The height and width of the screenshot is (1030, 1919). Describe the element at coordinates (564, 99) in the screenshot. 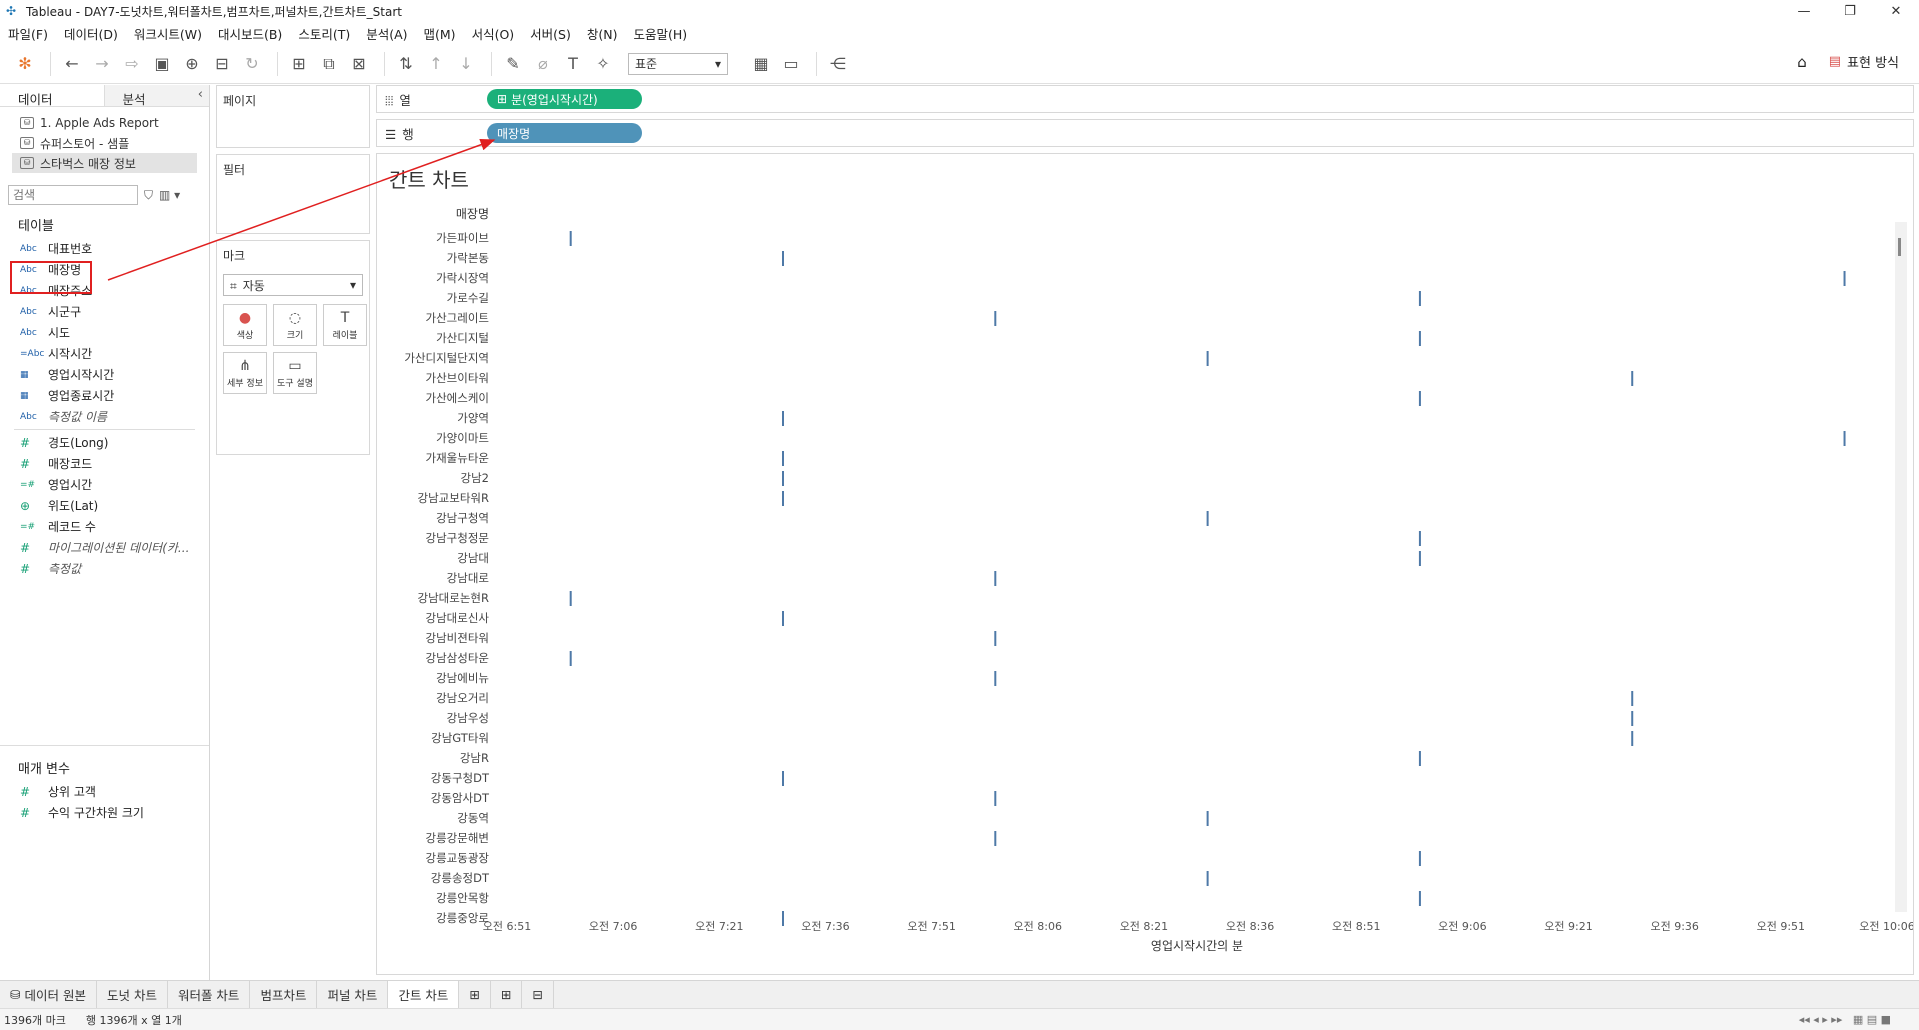

I see `columns-pill: ⊞ 분(영업시작시간)` at that location.